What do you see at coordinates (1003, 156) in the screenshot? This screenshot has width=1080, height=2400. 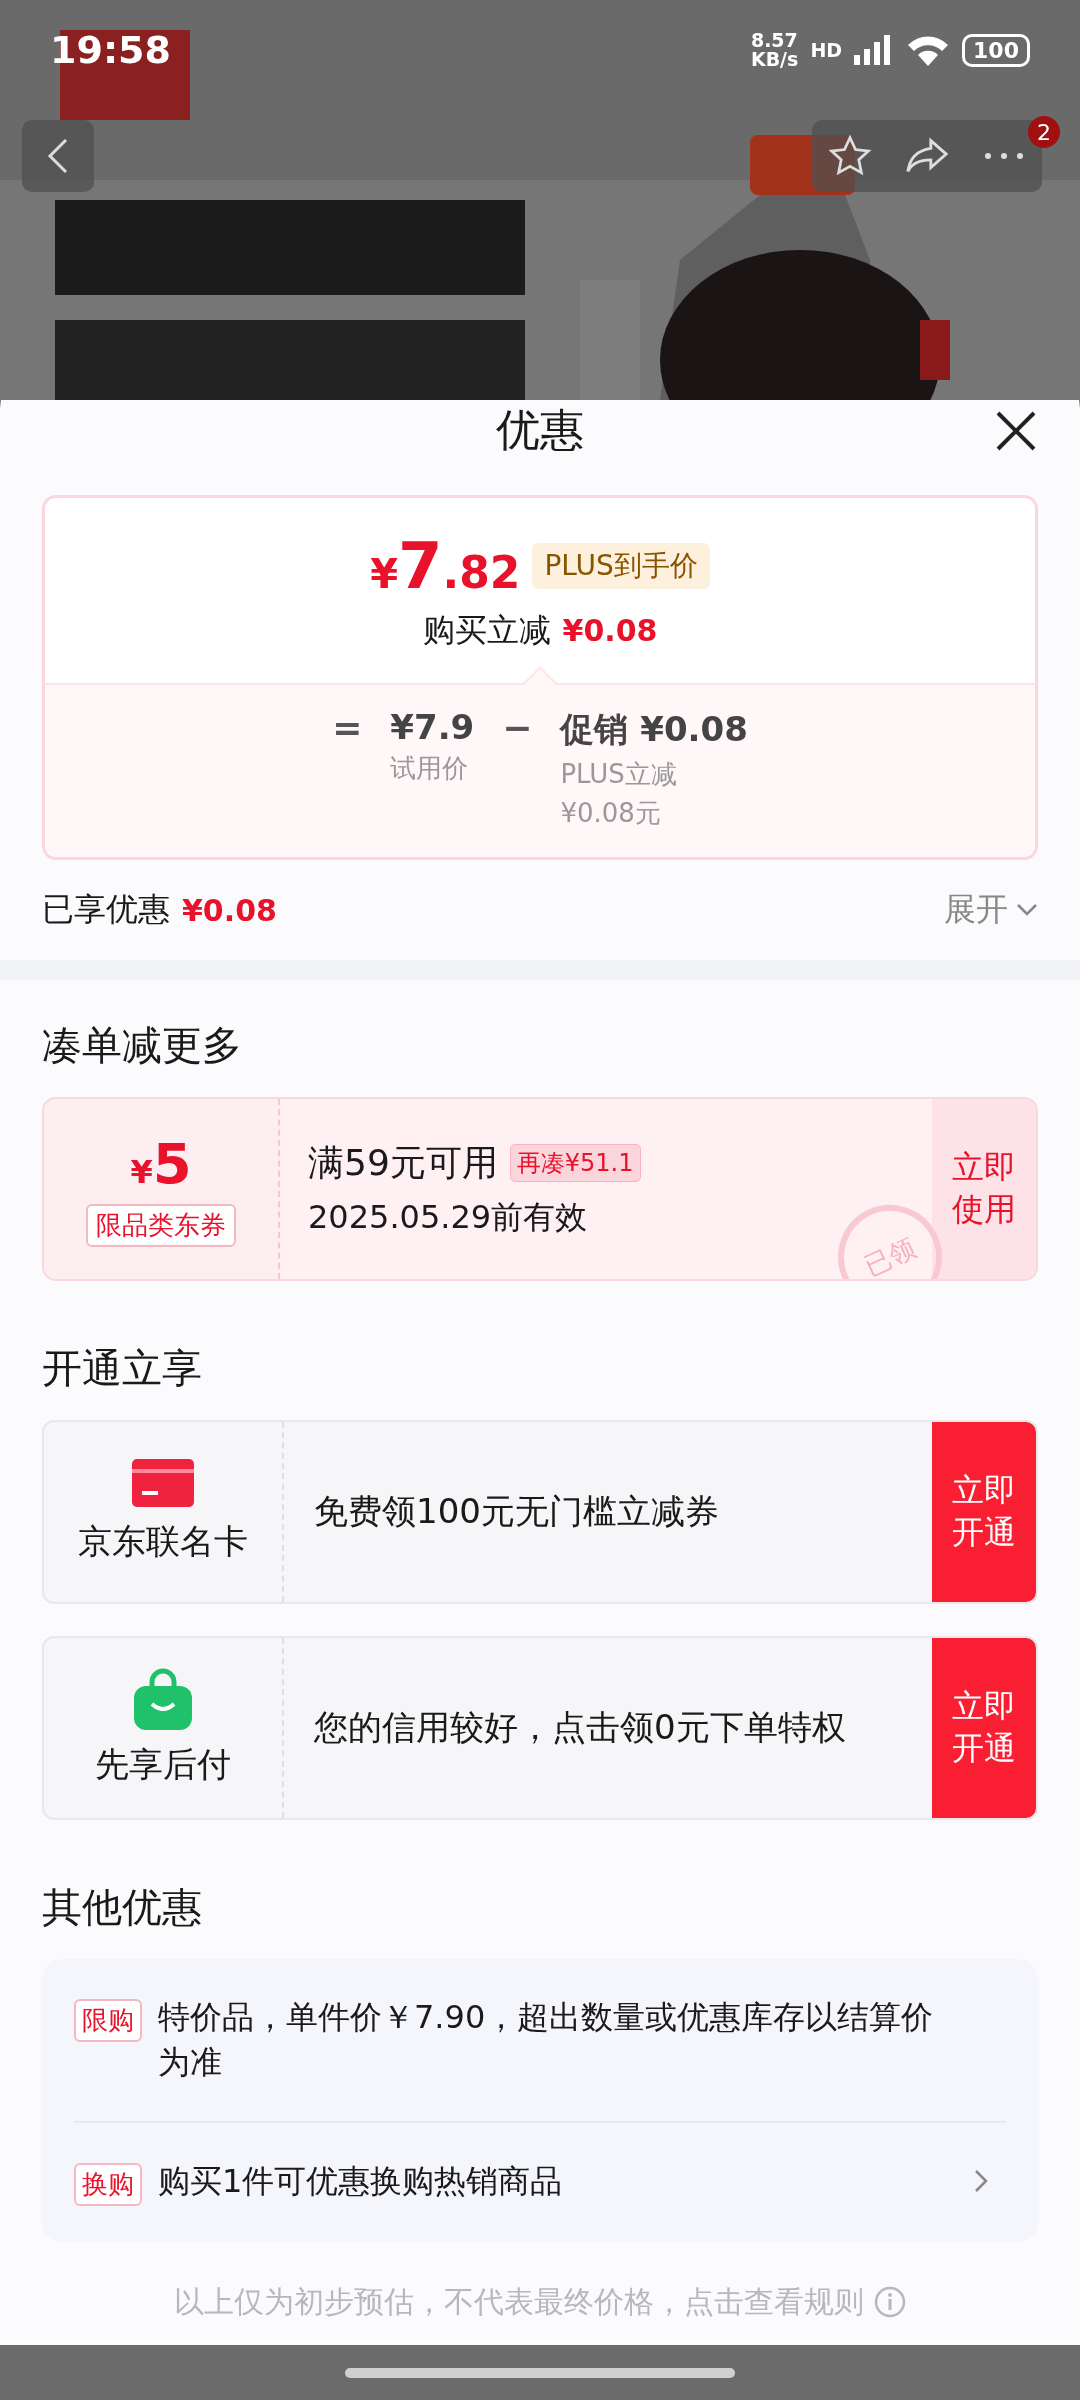 I see `more-icon` at bounding box center [1003, 156].